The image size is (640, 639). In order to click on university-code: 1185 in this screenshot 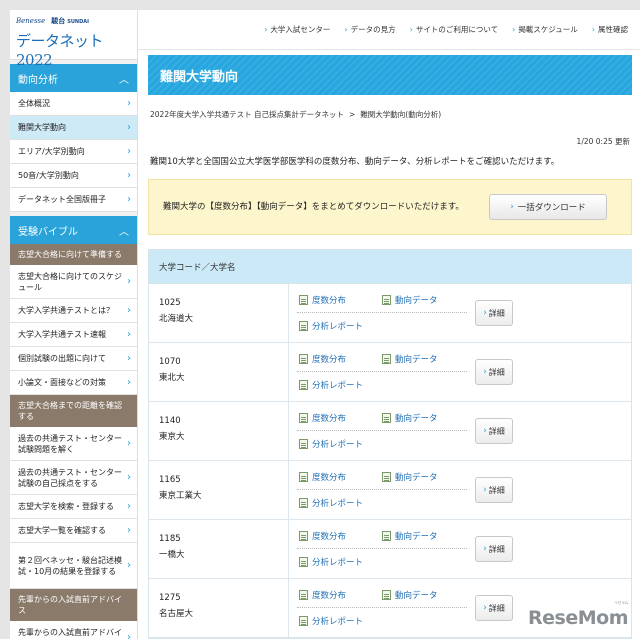, I will do `click(170, 539)`.